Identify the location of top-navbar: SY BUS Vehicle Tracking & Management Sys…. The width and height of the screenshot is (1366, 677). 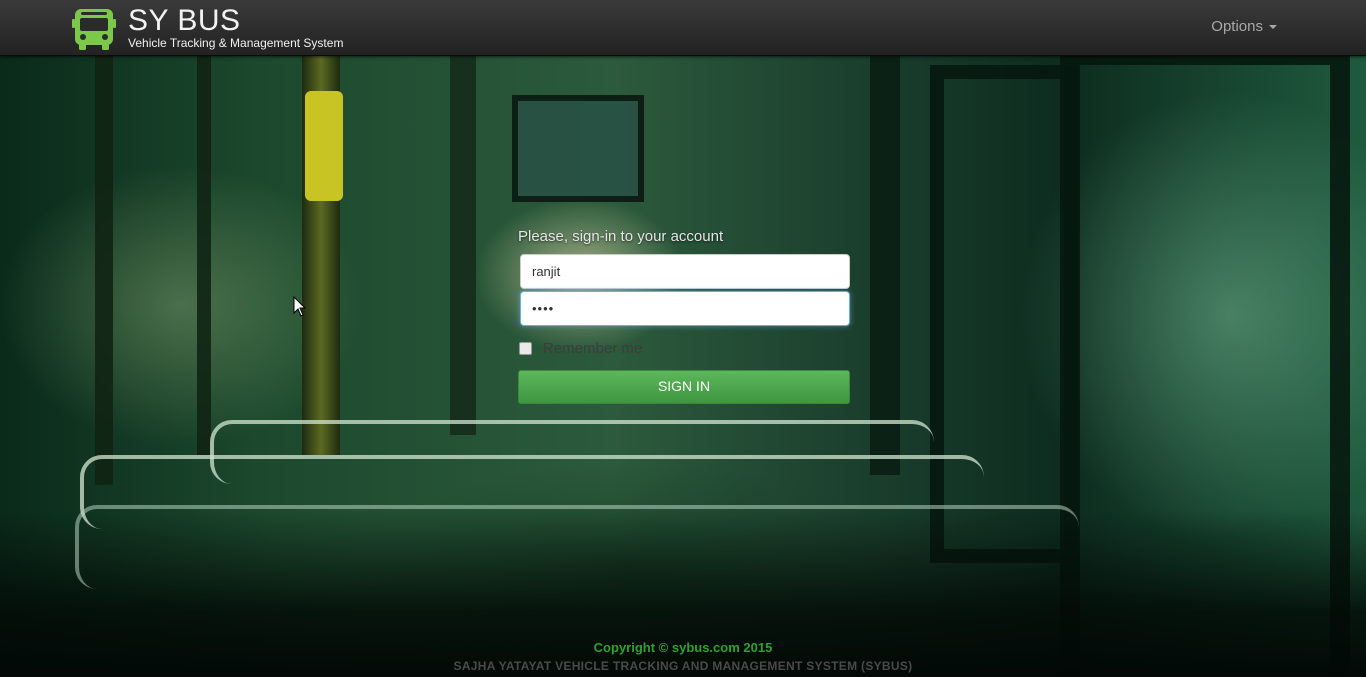
(683, 28).